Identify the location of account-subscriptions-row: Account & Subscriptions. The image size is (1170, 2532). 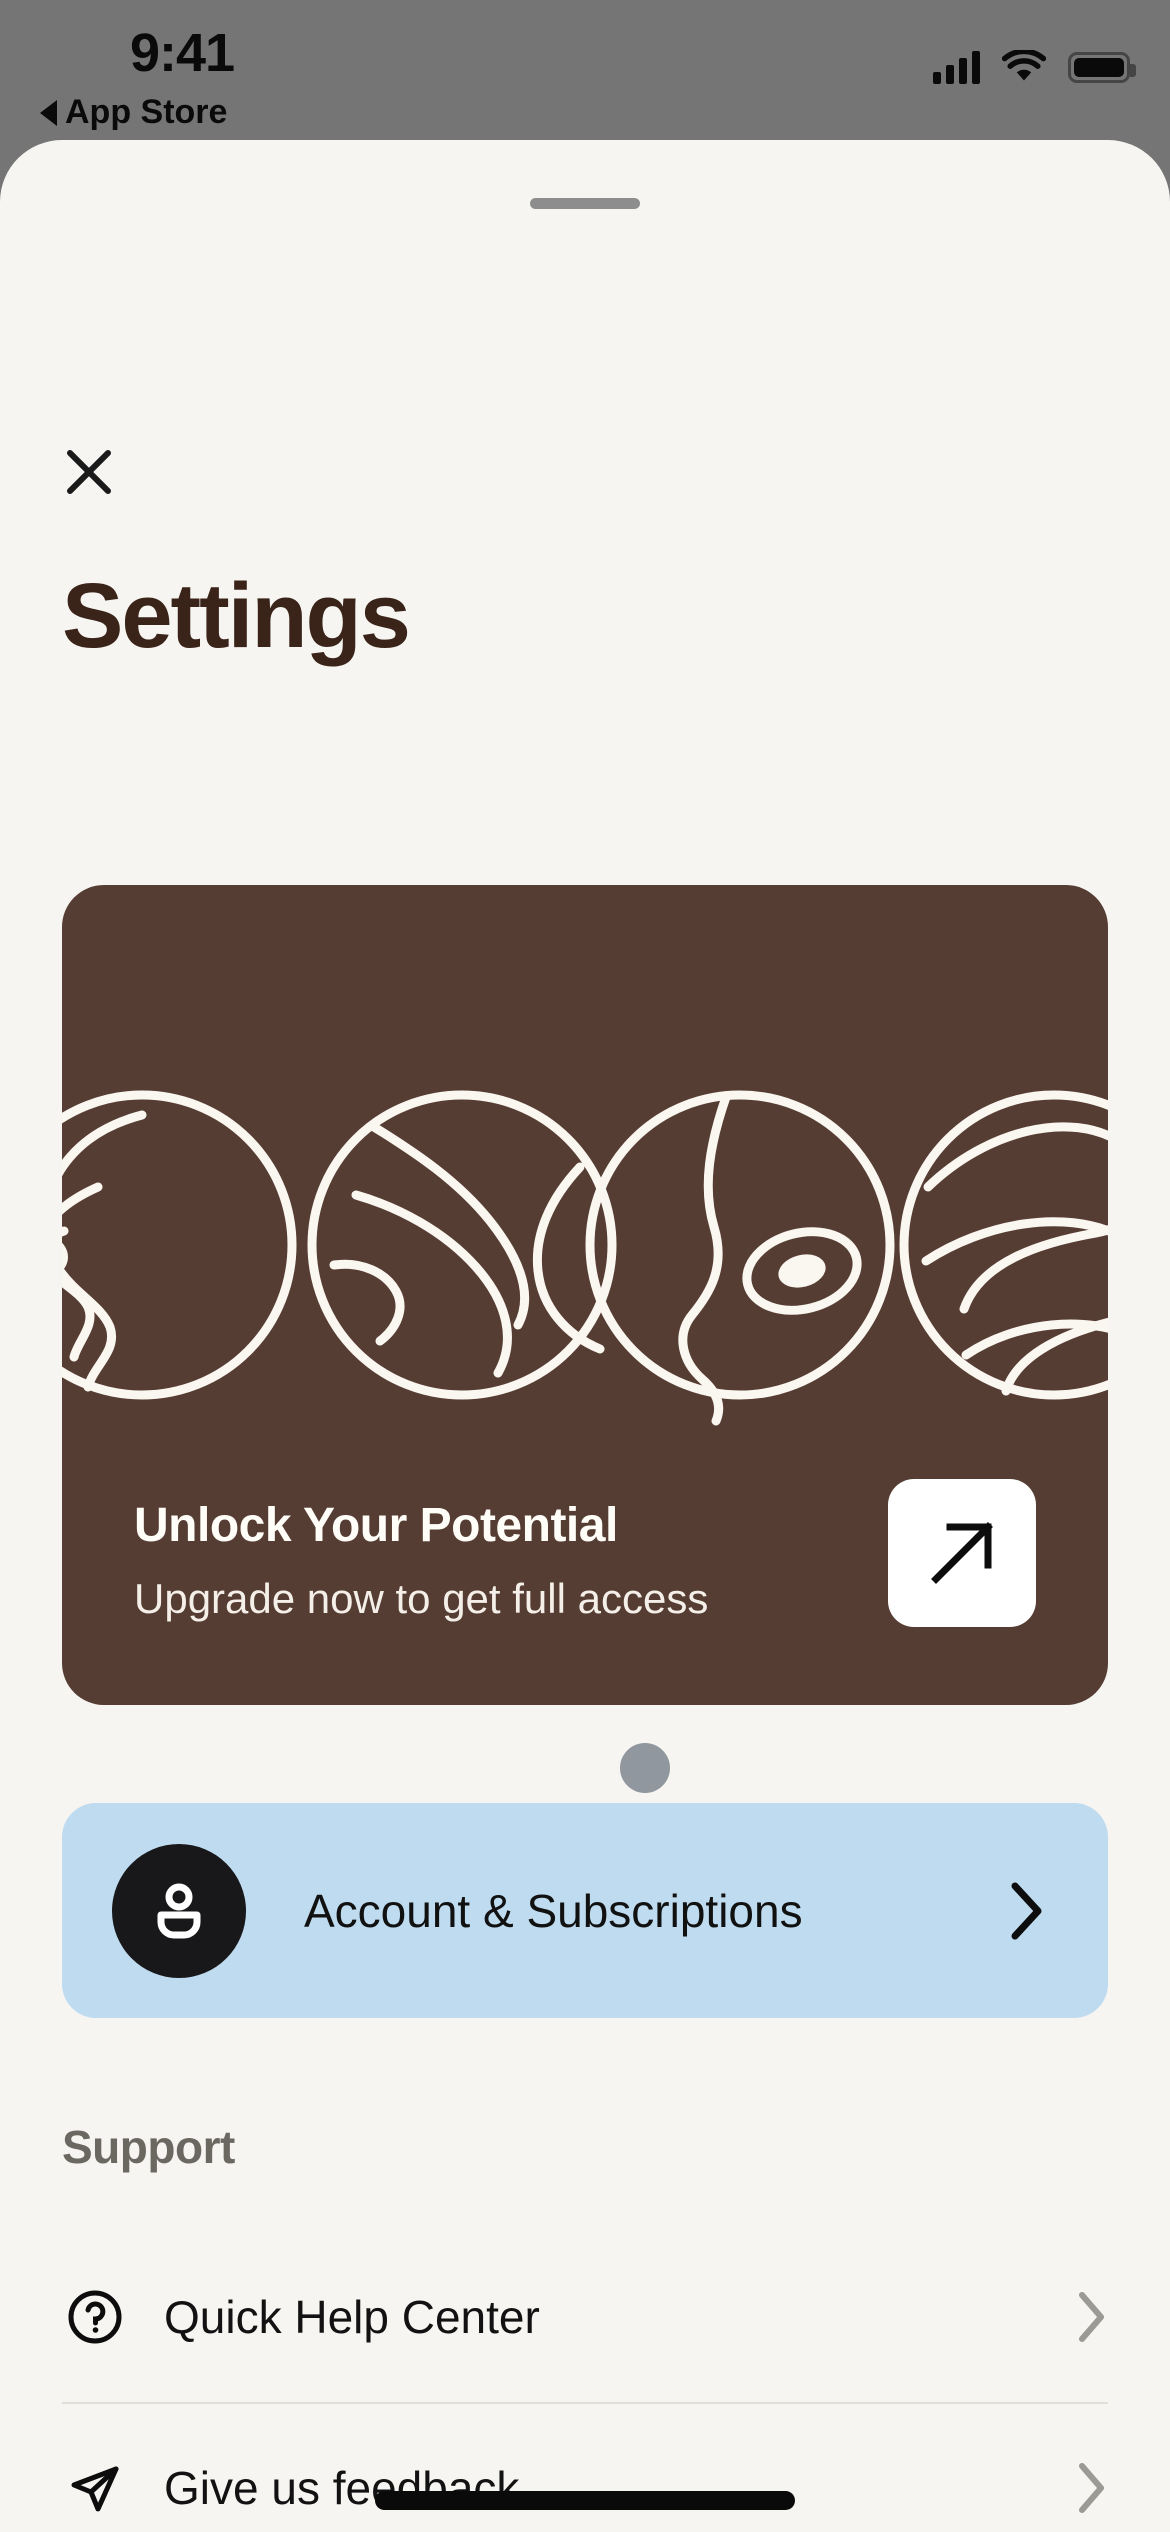
(585, 1910).